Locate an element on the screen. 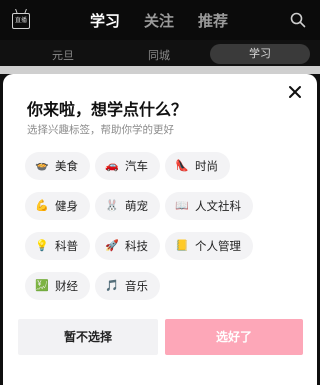  chip-popular-science: 💡 科普 is located at coordinates (57, 246).